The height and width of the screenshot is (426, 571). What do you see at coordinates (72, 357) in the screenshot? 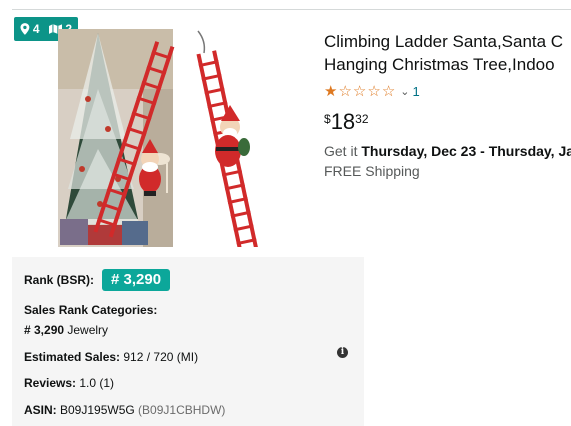
I see `estimated-sales-label: Estimated Sales:` at bounding box center [72, 357].